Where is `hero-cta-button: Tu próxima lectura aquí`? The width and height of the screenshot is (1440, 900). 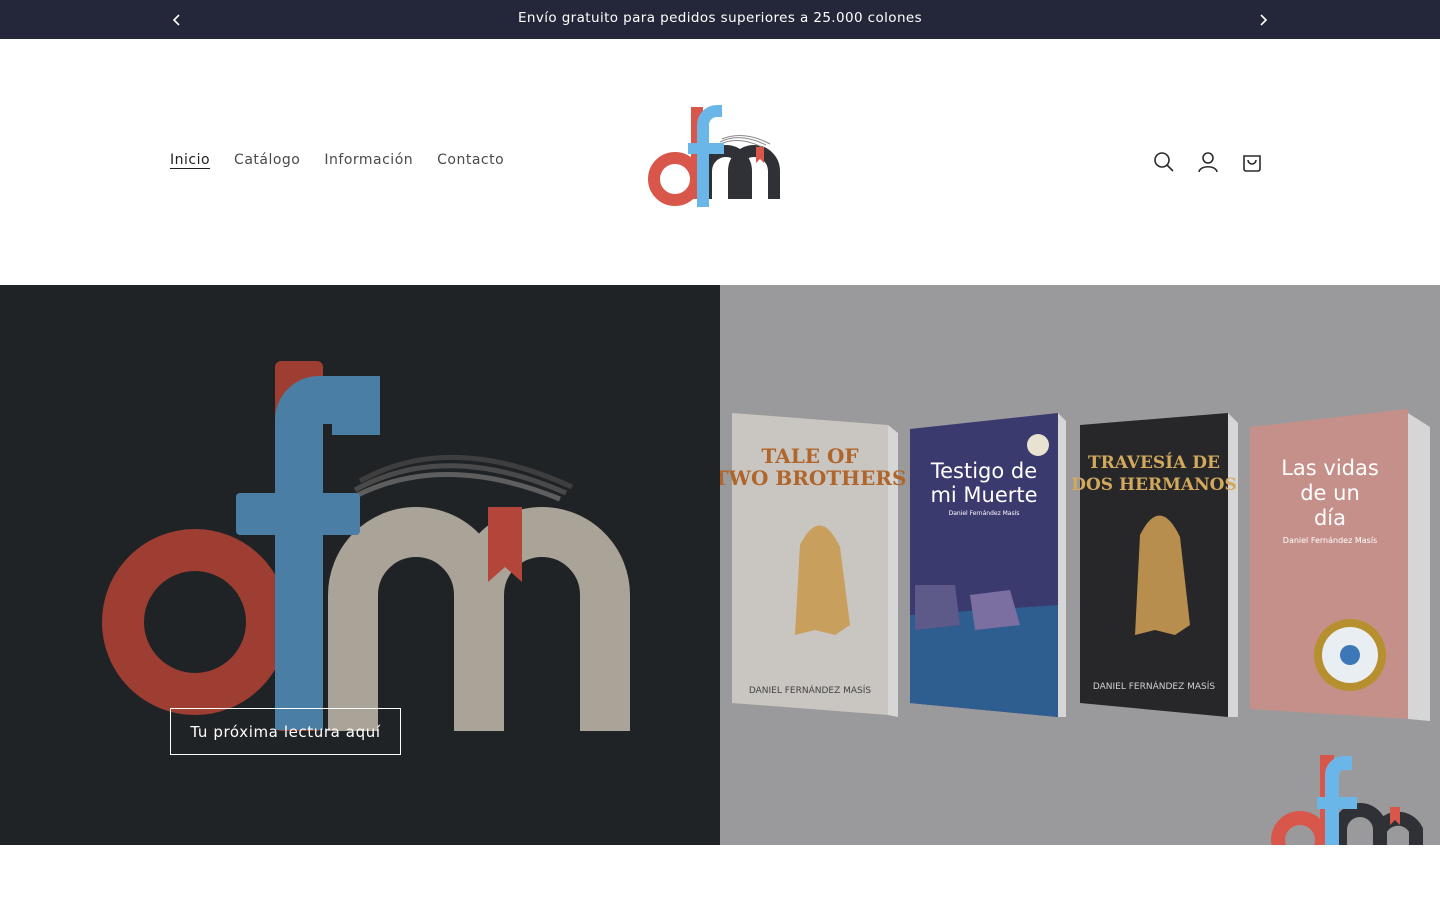 hero-cta-button: Tu próxima lectura aquí is located at coordinates (285, 731).